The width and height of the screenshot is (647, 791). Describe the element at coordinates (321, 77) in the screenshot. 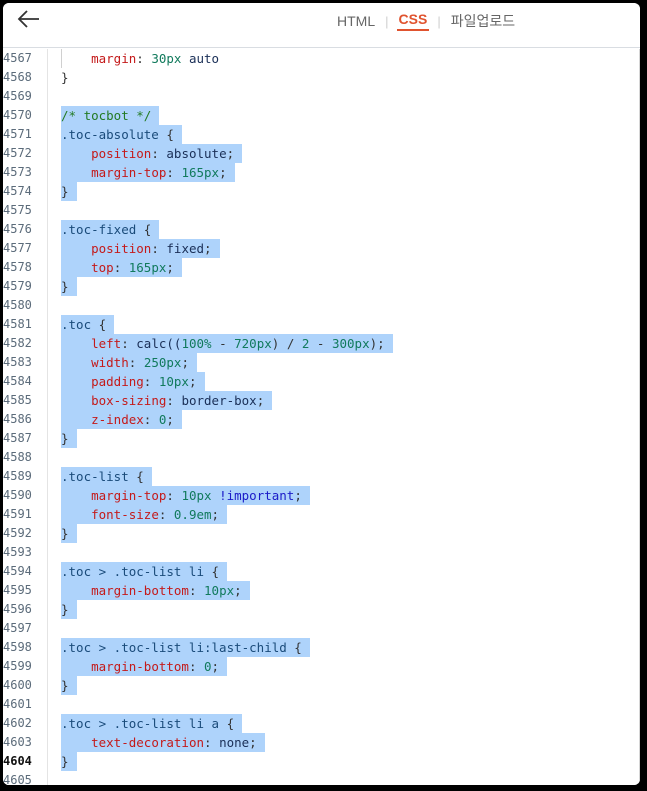

I see `code-line: 4568}` at that location.